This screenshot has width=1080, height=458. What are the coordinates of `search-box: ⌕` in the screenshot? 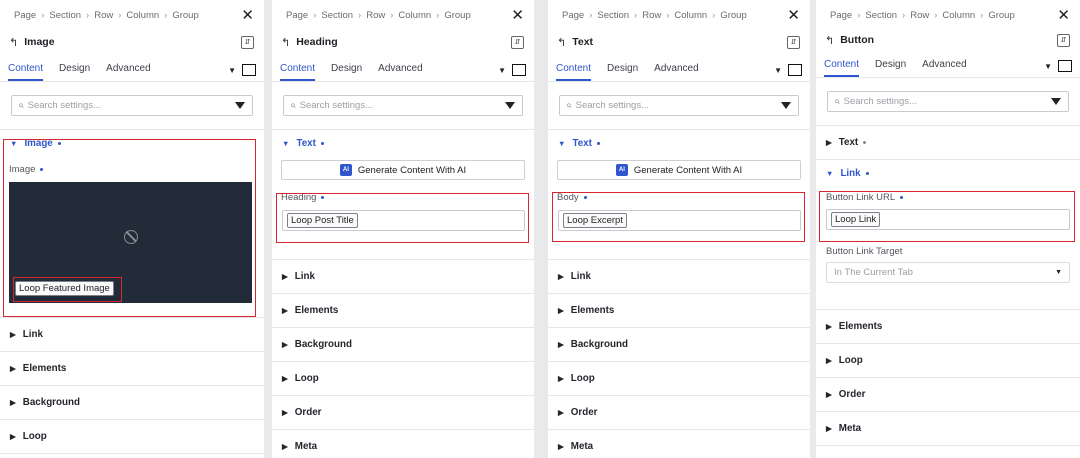 It's located at (403, 105).